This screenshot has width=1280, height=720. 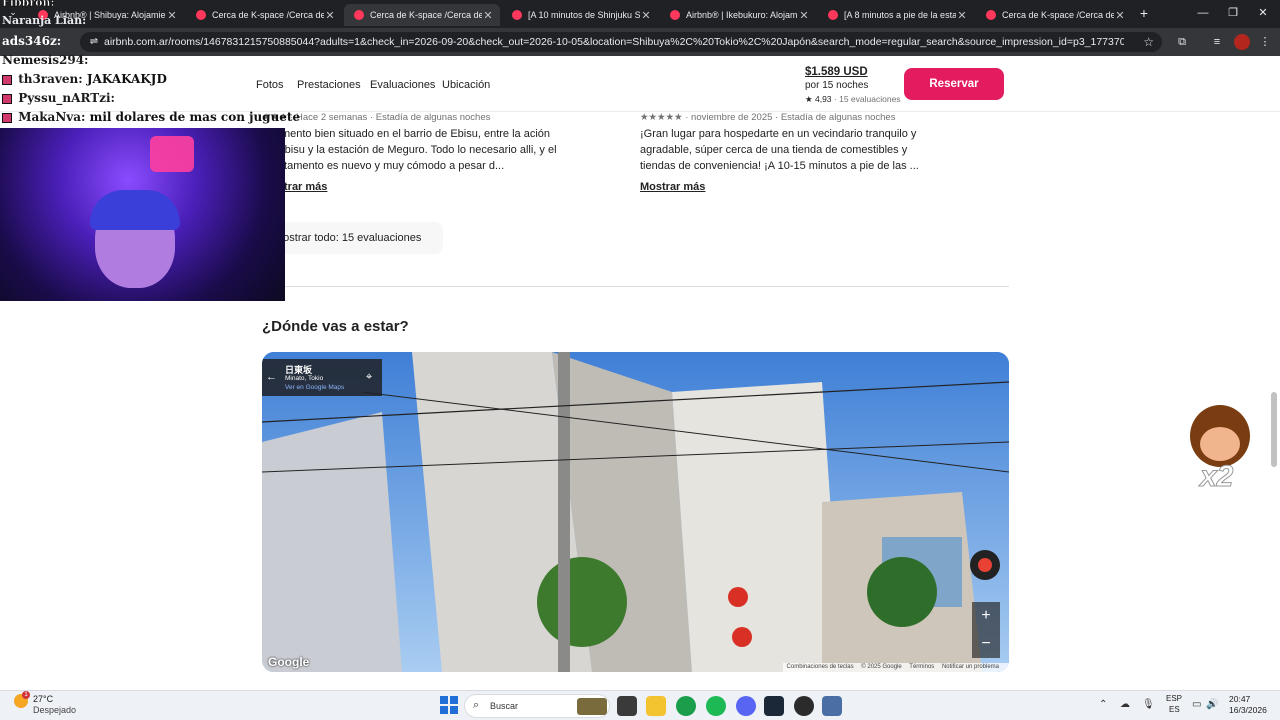 I want to click on bookmark-star-icon: ☆, so click(x=1148, y=42).